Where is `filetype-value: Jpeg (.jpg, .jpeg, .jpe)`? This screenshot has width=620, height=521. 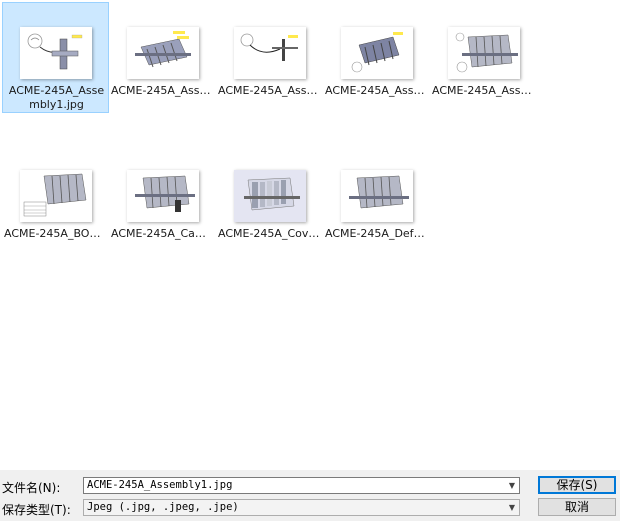 filetype-value: Jpeg (.jpg, .jpeg, .jpe) is located at coordinates (163, 507).